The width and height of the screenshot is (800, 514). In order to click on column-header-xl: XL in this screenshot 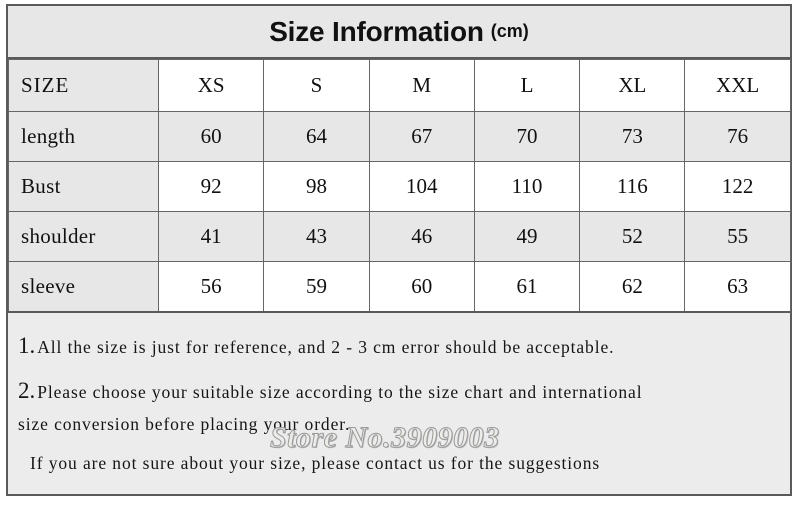, I will do `click(632, 85)`.